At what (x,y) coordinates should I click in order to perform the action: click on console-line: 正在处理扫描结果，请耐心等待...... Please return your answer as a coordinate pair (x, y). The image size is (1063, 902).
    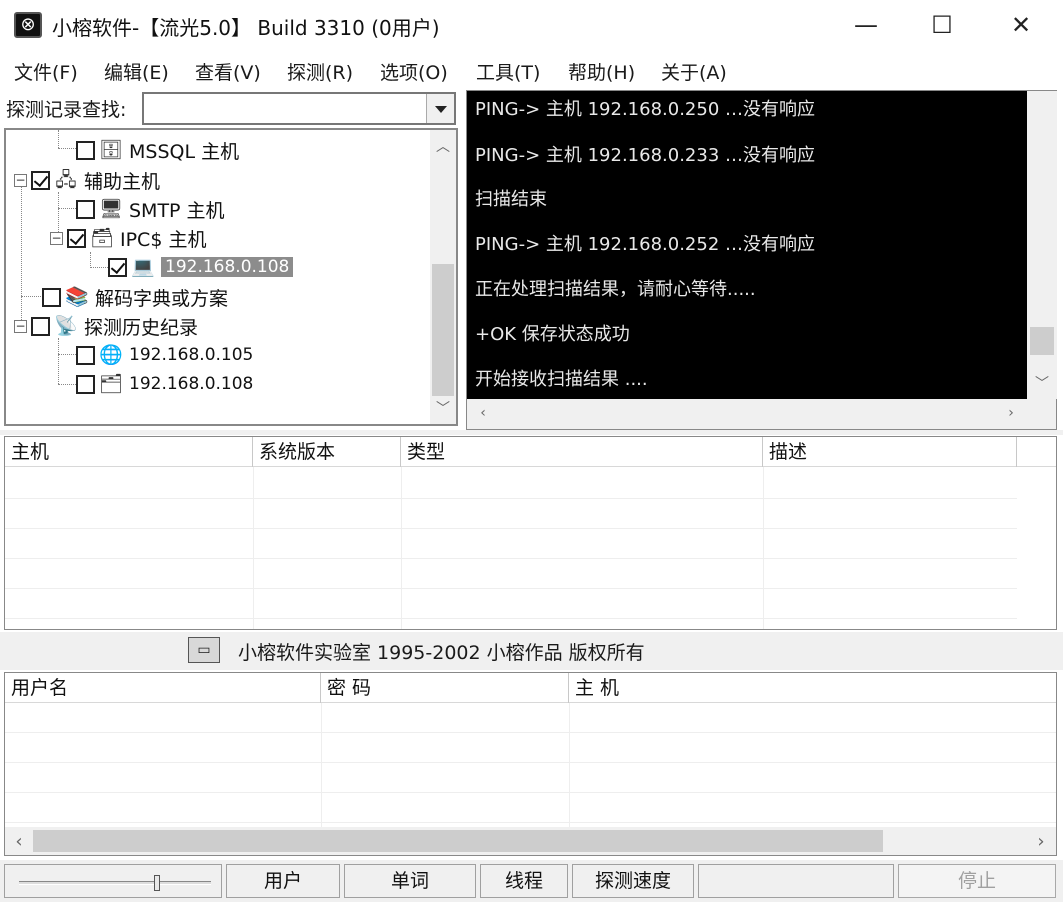
    Looking at the image, I should click on (615, 289).